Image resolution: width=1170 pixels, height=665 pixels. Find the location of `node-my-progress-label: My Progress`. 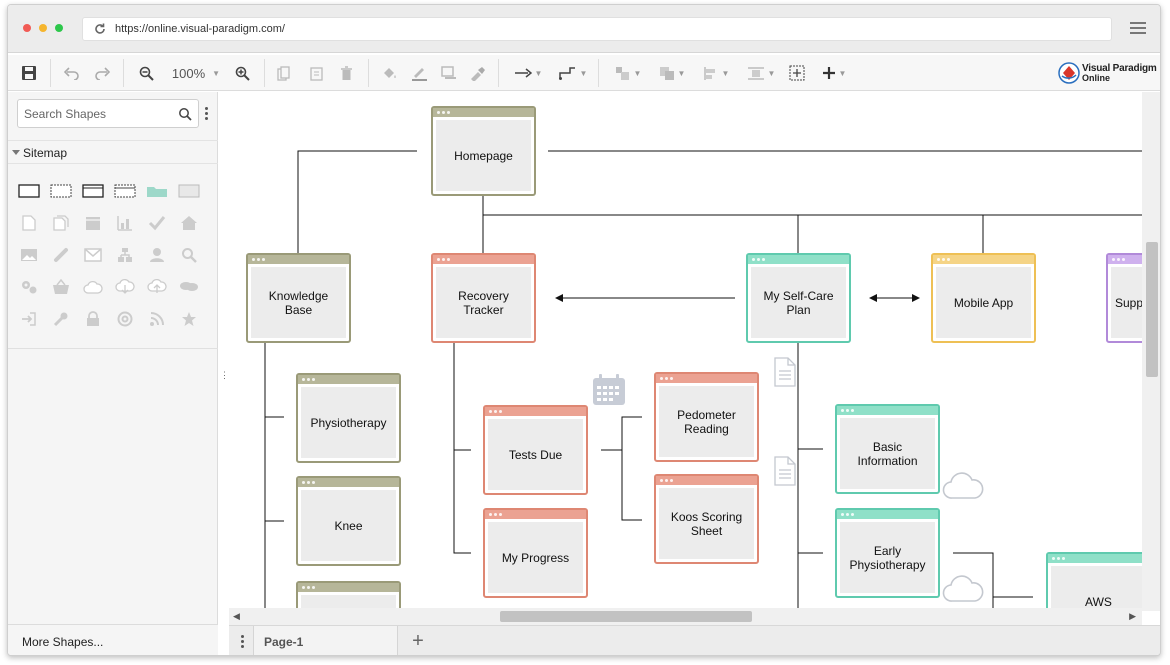

node-my-progress-label: My Progress is located at coordinates (535, 557).